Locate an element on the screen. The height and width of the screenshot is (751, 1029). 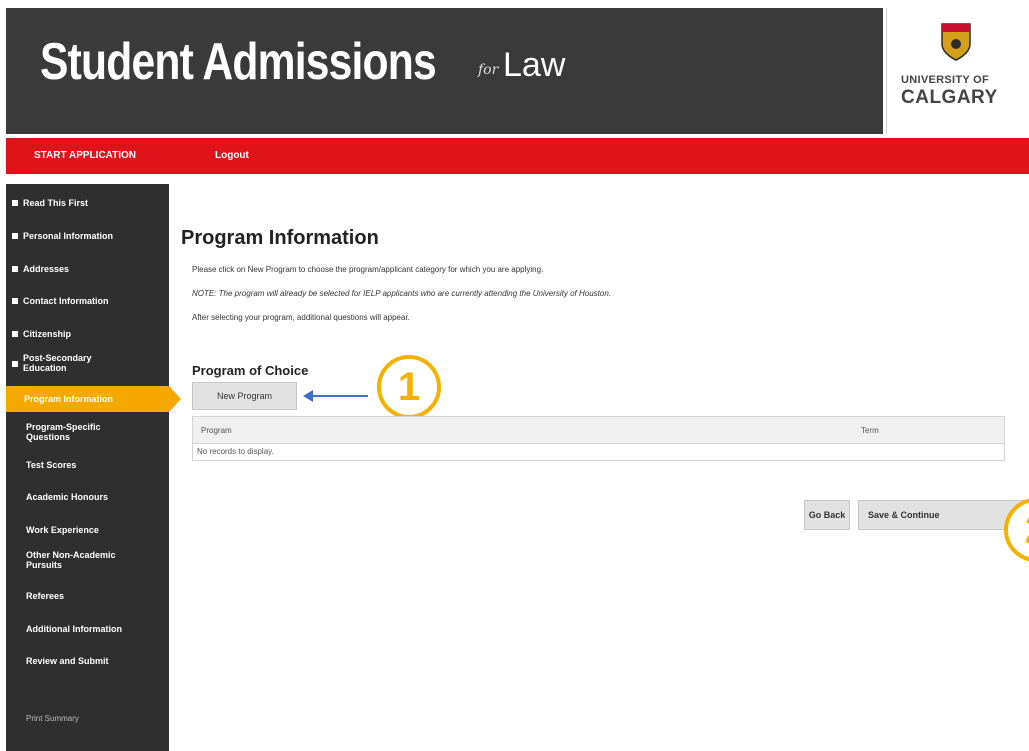
sidebar-item-label: Other Non-Academic Pursuits is located at coordinates (71, 560).